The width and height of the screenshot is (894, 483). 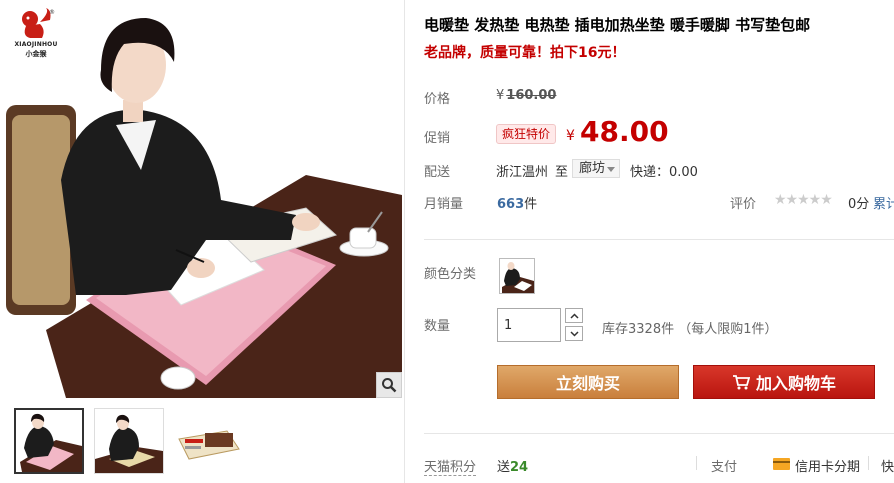 I want to click on ship-from: 浙江温州, so click(x=522, y=172).